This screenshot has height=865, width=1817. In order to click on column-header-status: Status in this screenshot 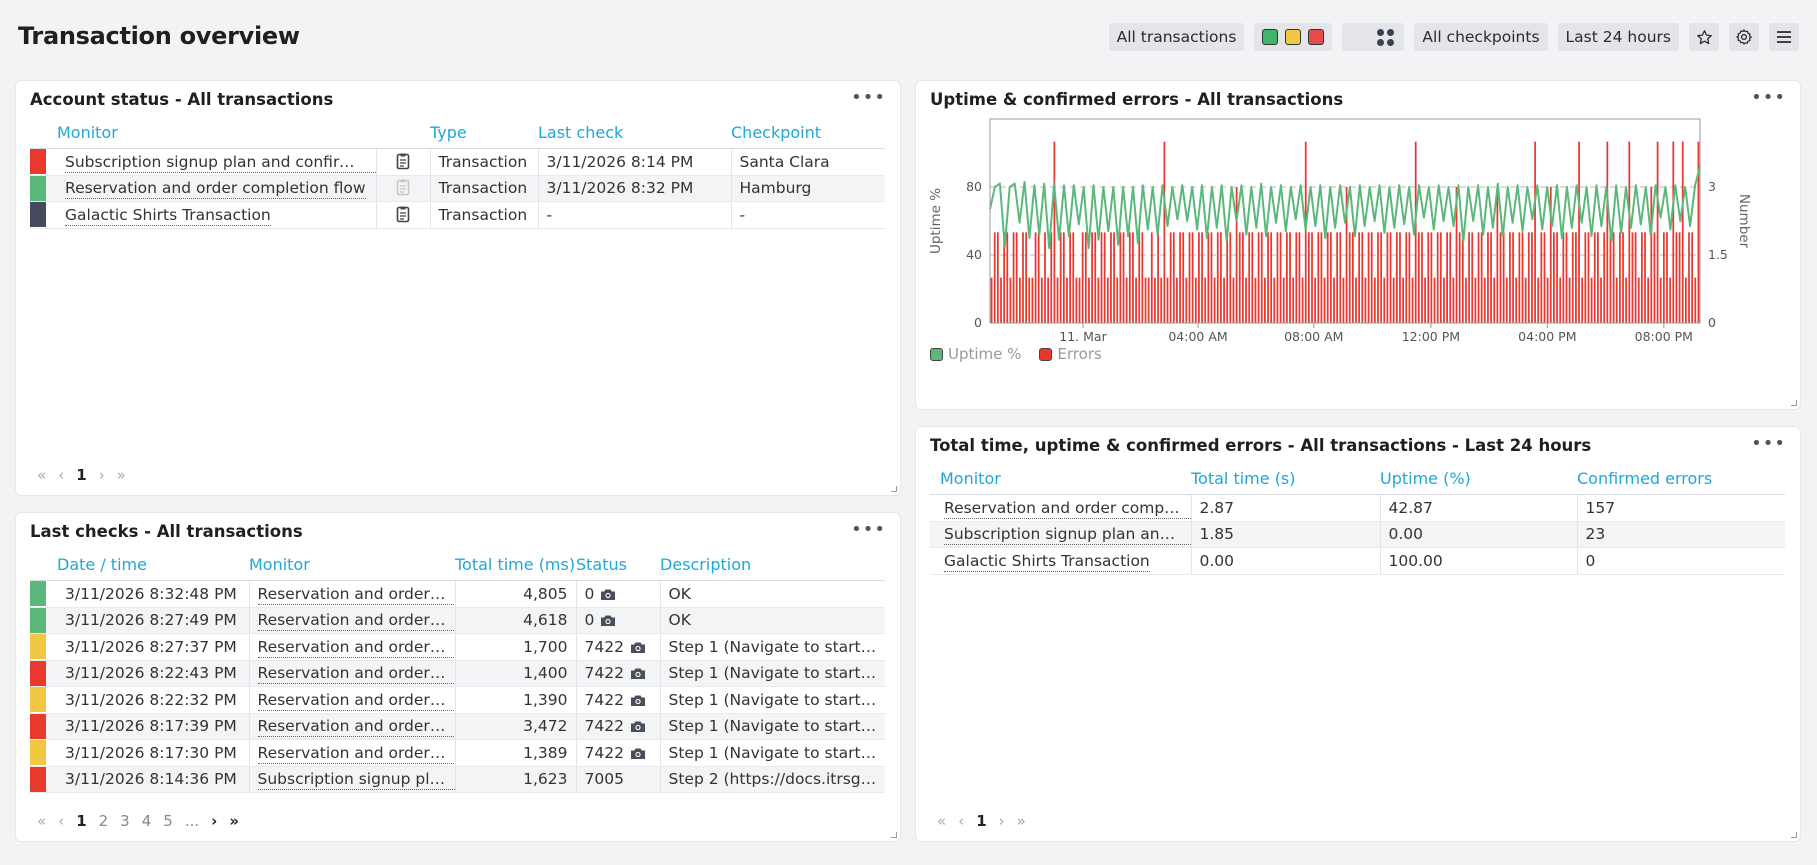, I will do `click(618, 568)`.